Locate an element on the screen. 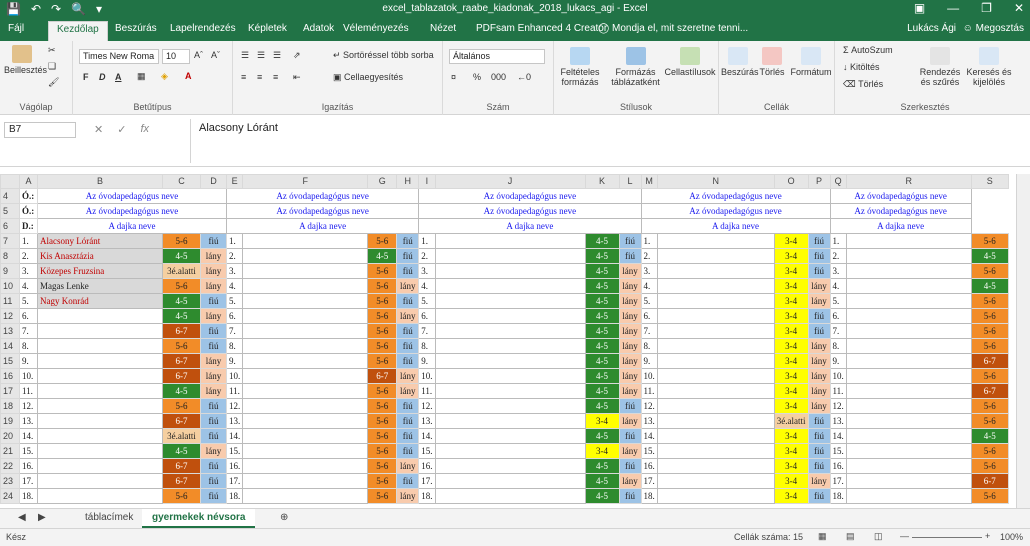 This screenshot has width=1030, height=546. tab-file: Fájl is located at coordinates (16, 28).